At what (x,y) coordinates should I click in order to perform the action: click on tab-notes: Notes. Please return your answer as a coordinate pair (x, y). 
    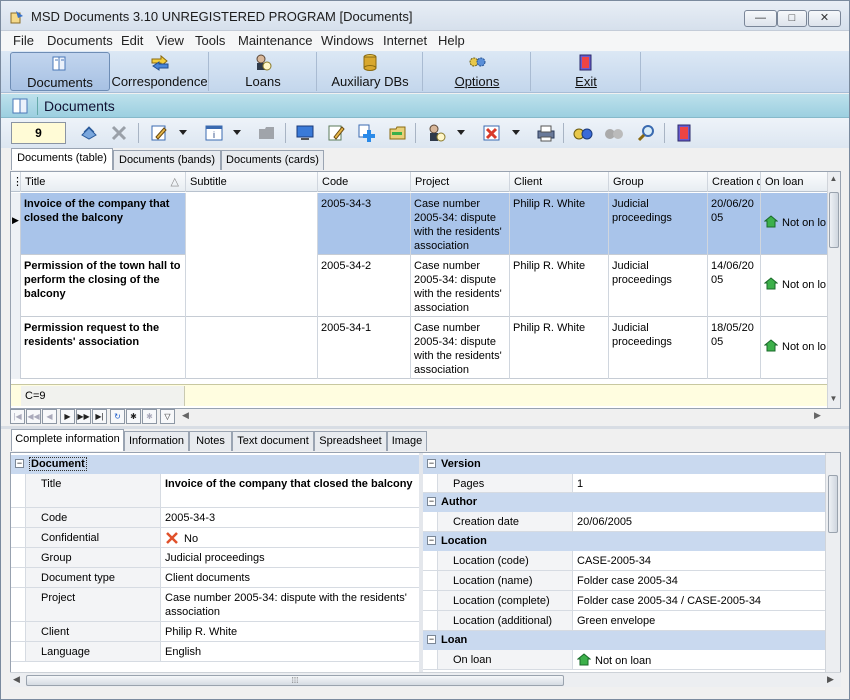
    Looking at the image, I should click on (210, 441).